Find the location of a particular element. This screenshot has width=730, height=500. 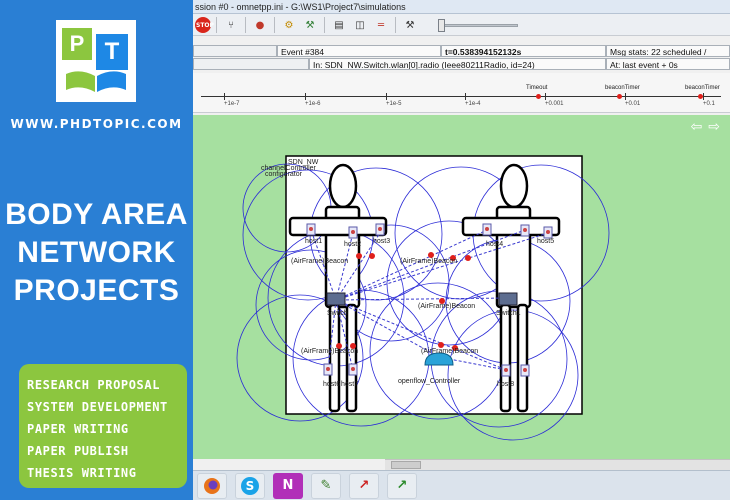

sim-time: t=0.538394152132s is located at coordinates (523, 51).